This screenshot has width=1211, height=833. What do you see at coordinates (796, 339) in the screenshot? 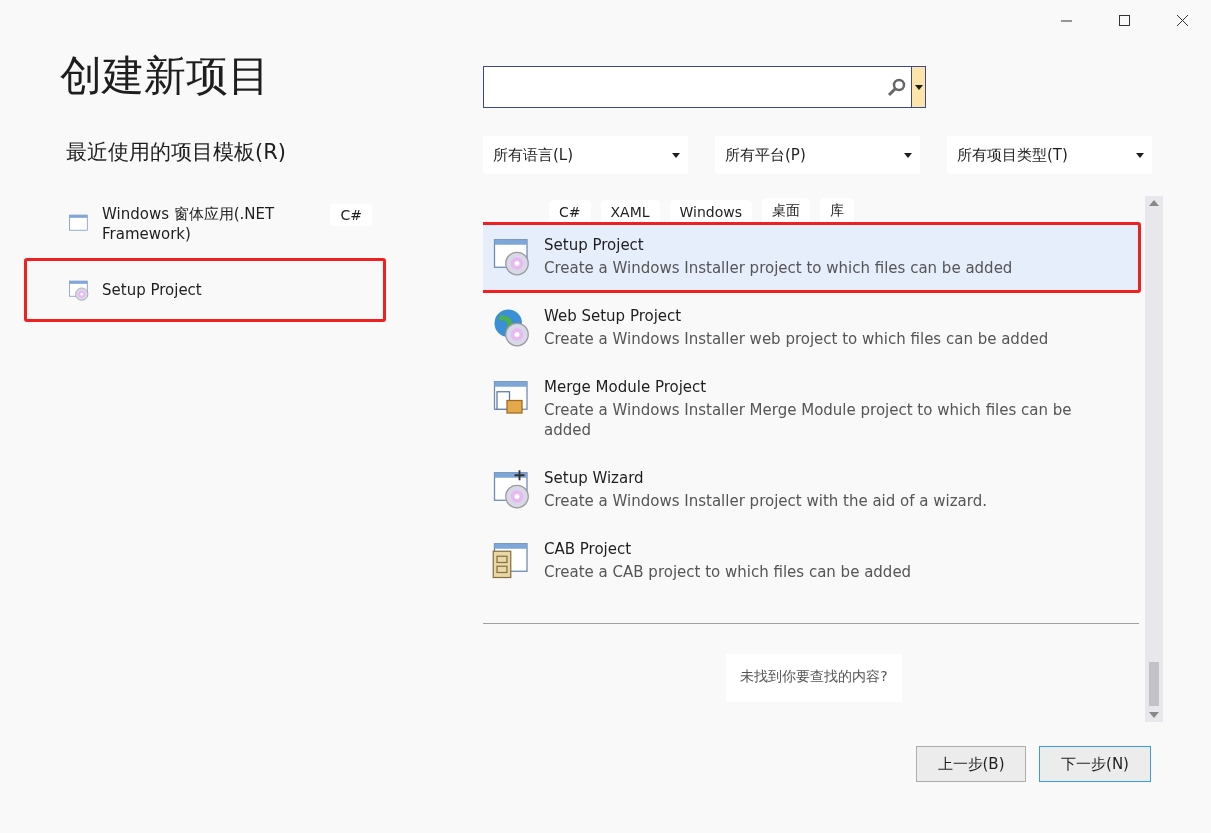
I see `template-description: Create a Windows Installer web project to which files can be added` at bounding box center [796, 339].